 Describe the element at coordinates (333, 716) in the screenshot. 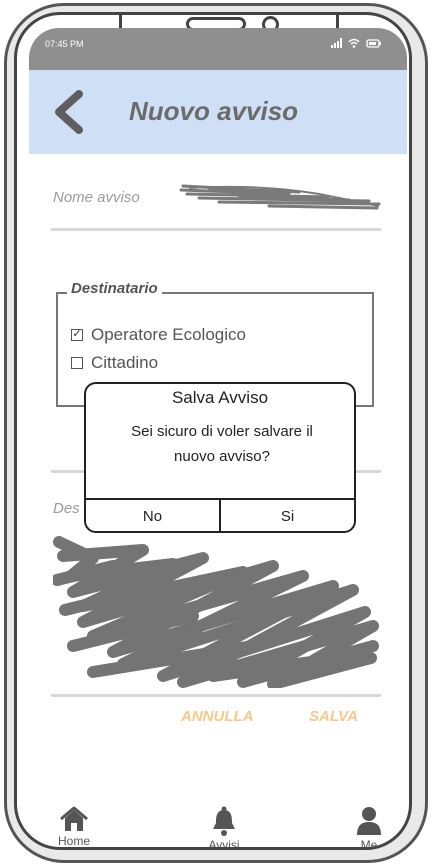

I see `save-button: SALVA` at that location.